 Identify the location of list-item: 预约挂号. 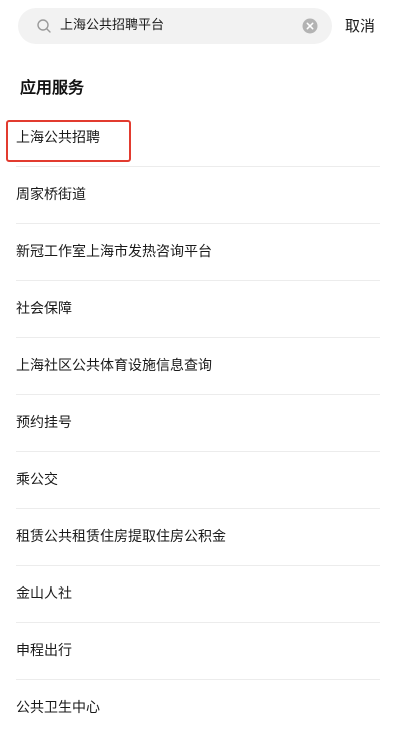
(198, 423).